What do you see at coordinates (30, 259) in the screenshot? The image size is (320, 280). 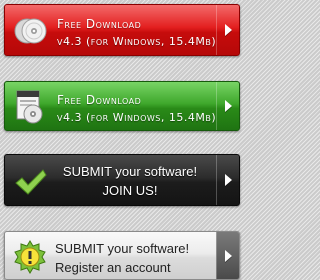 I see `badge-exclamation-icon` at bounding box center [30, 259].